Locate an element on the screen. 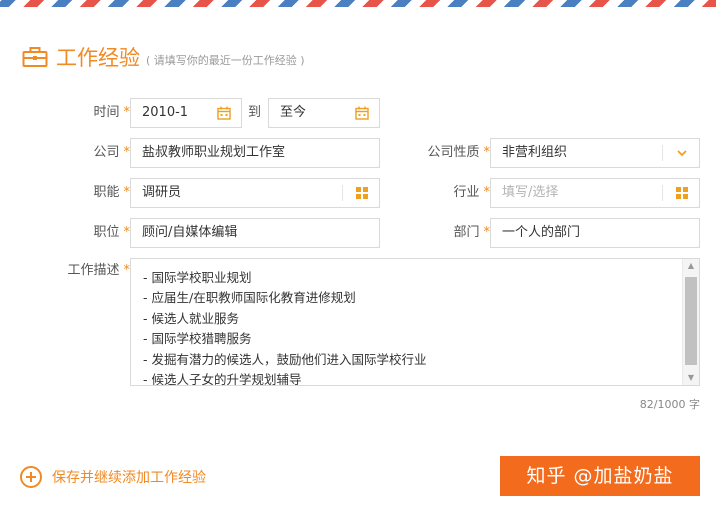 This screenshot has width=716, height=512. date-separator: 到 is located at coordinates (255, 112).